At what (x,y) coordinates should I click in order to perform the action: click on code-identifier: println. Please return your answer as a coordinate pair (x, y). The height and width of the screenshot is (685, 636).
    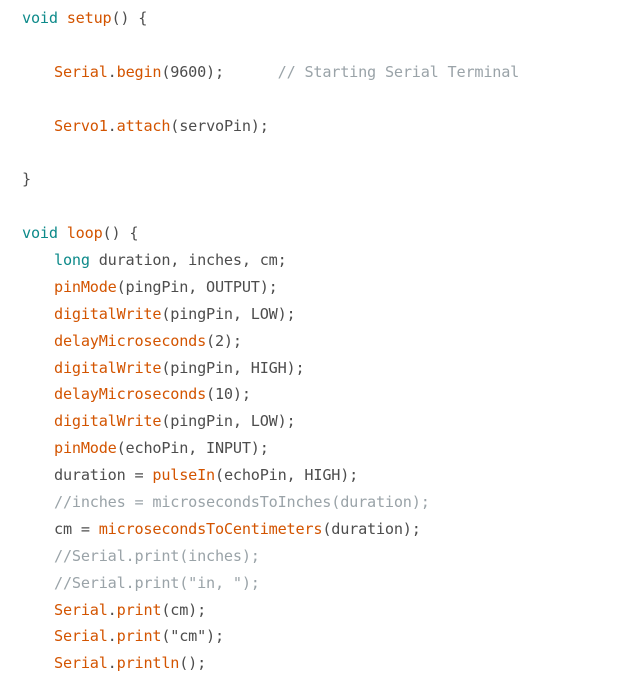
    Looking at the image, I should click on (148, 663).